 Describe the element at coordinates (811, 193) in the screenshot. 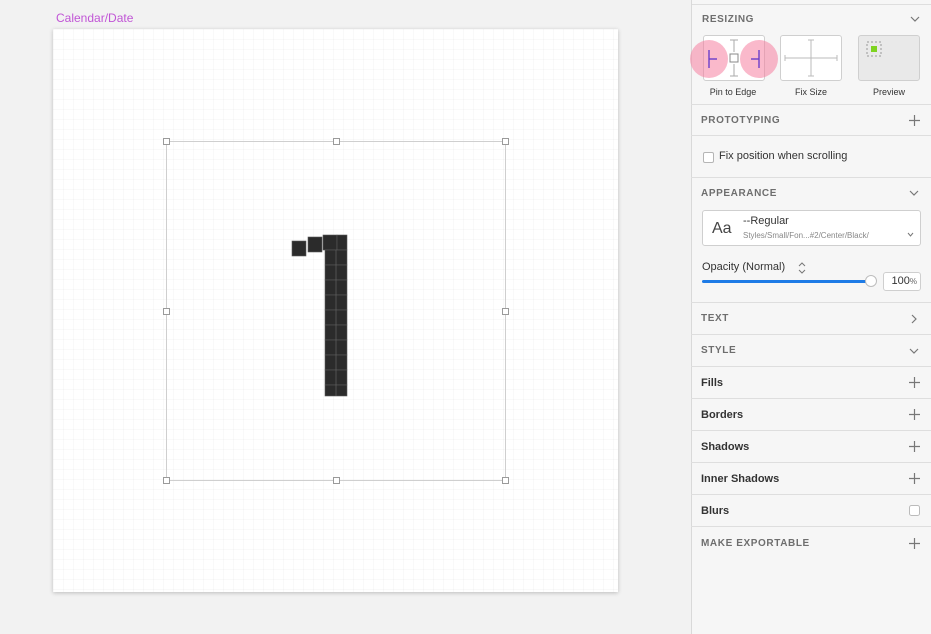

I see `appearance-header: APPEARANCE` at that location.